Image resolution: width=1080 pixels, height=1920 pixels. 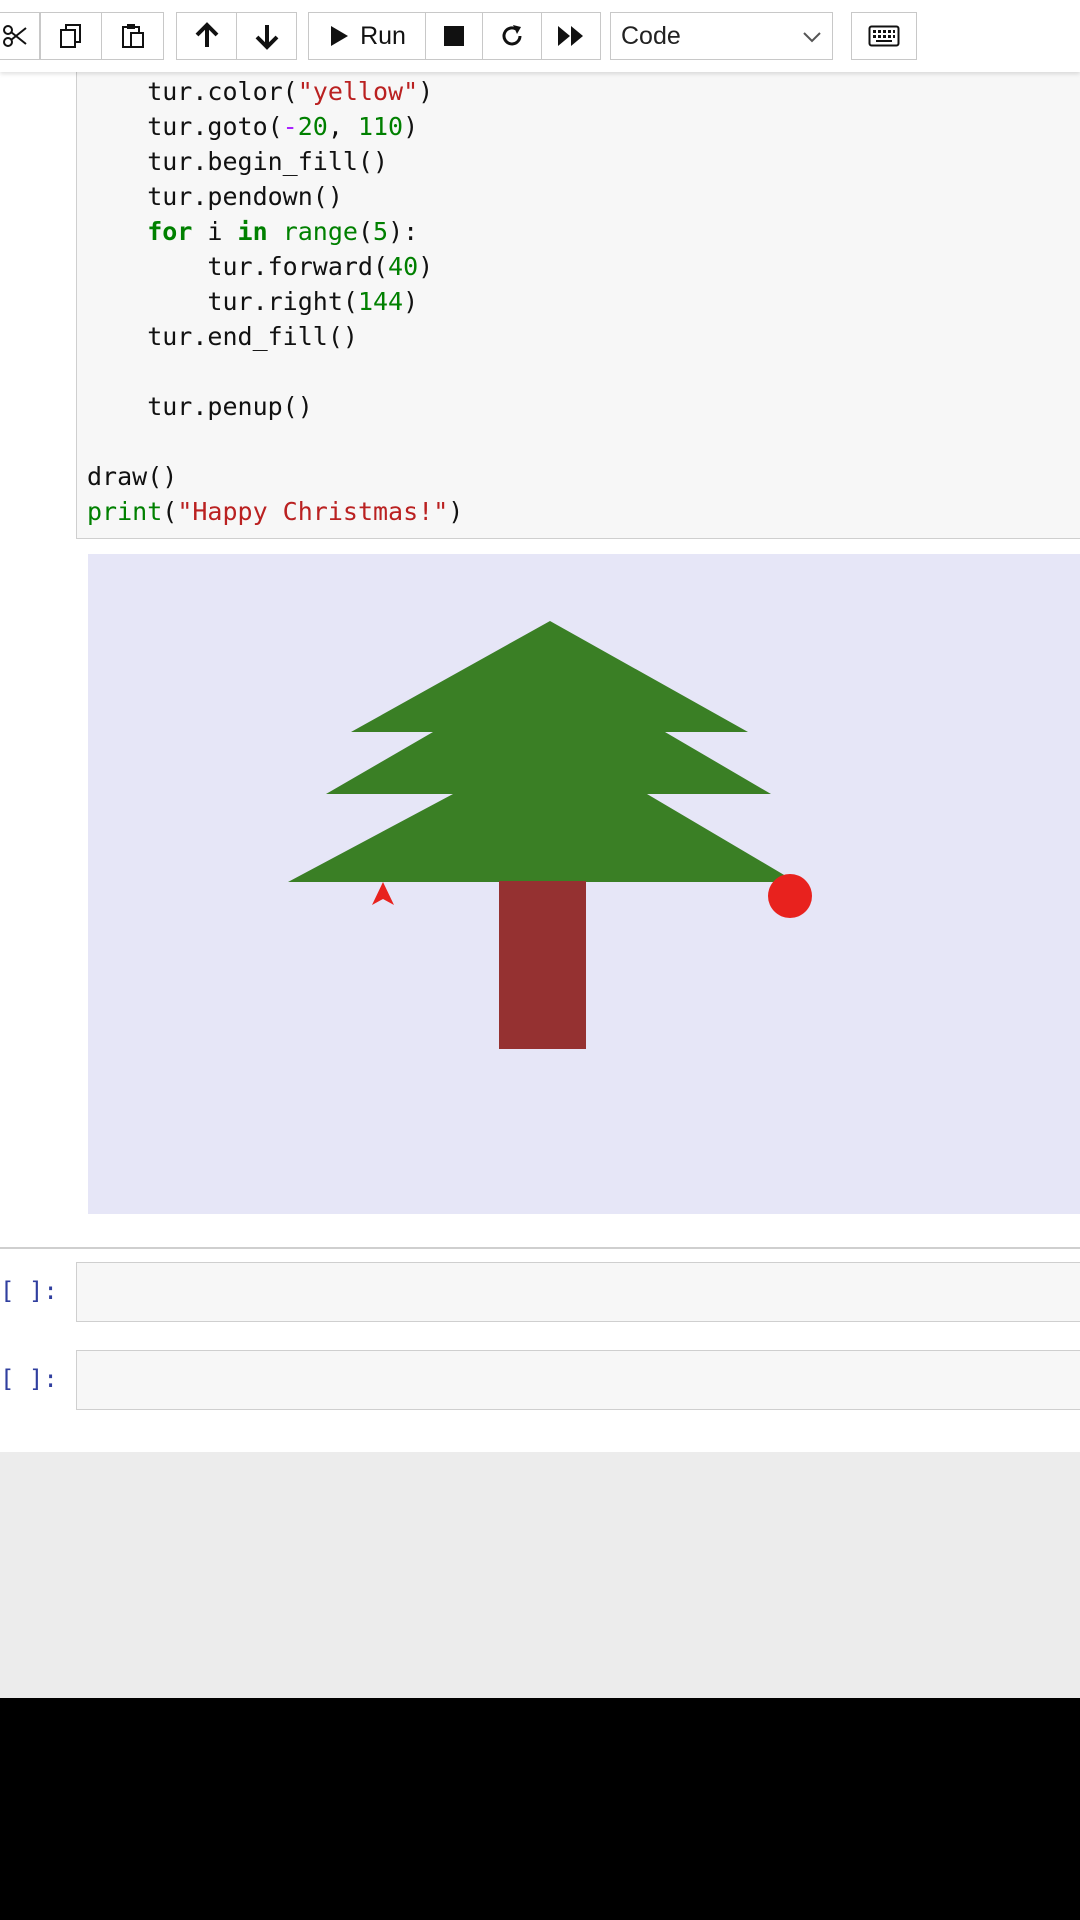 I want to click on christmas-tree-drawing, so click(x=550, y=835).